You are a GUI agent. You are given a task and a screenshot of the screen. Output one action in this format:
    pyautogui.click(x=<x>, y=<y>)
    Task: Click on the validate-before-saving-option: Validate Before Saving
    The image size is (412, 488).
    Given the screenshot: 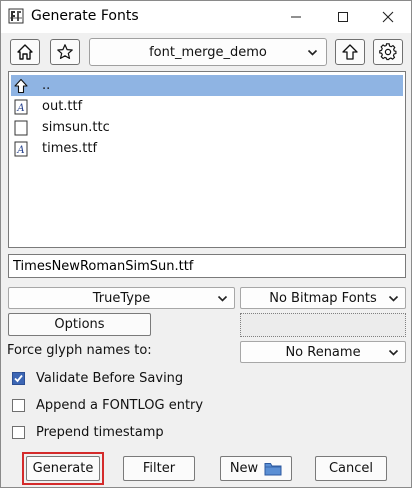 What is the action you would take?
    pyautogui.click(x=97, y=378)
    